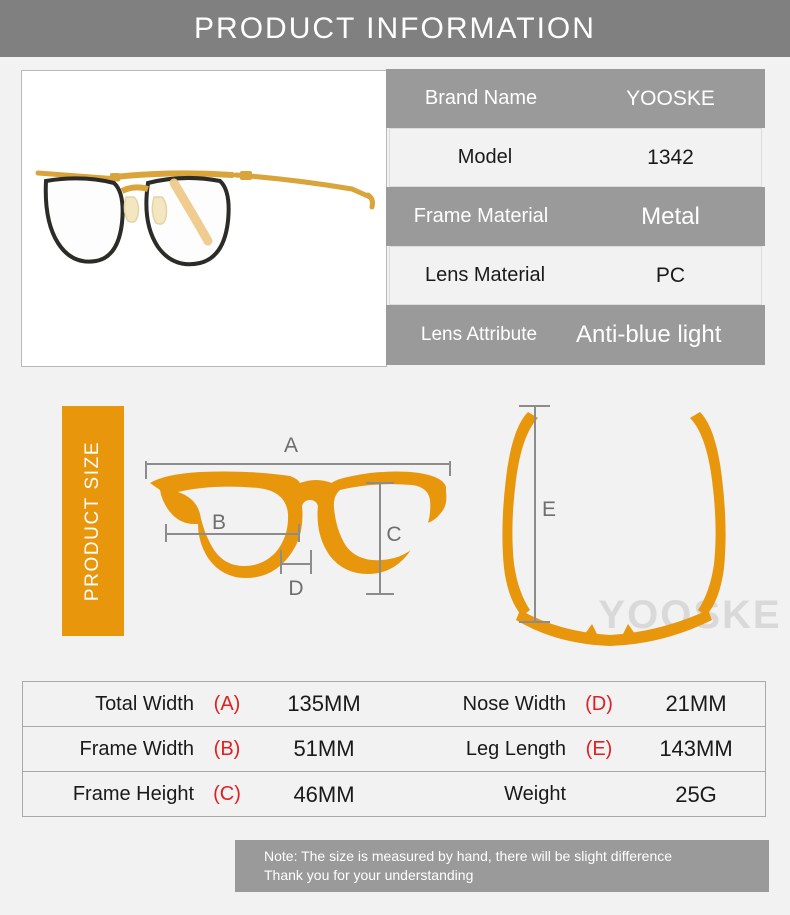 This screenshot has width=790, height=915. I want to click on spec-row: Frame Material Metal, so click(575, 216).